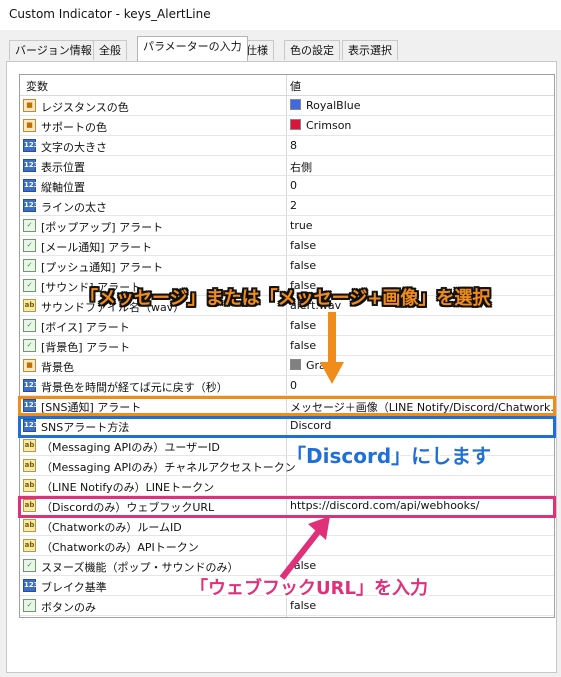 The image size is (561, 677). I want to click on tab-parameters: パラメーターの入力, so click(192, 48).